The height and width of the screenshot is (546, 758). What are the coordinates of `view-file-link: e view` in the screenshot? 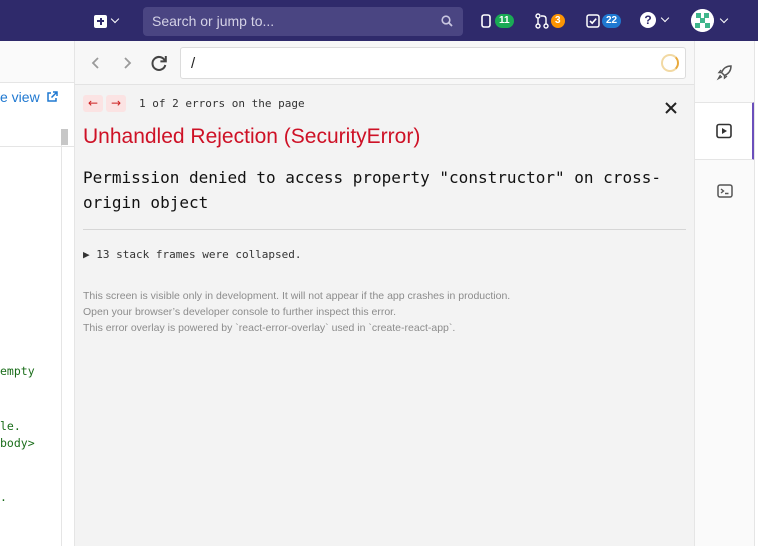 It's located at (29, 97).